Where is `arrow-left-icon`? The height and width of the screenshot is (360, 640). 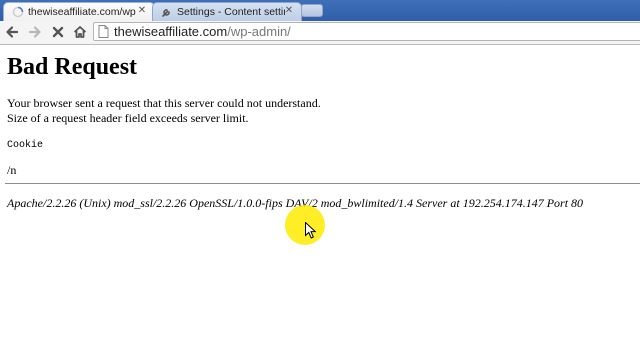 arrow-left-icon is located at coordinates (12, 32).